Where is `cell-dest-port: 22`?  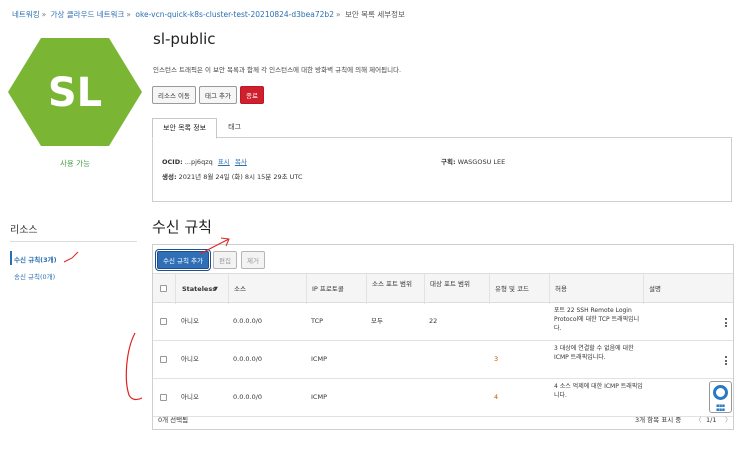 cell-dest-port: 22 is located at coordinates (433, 321).